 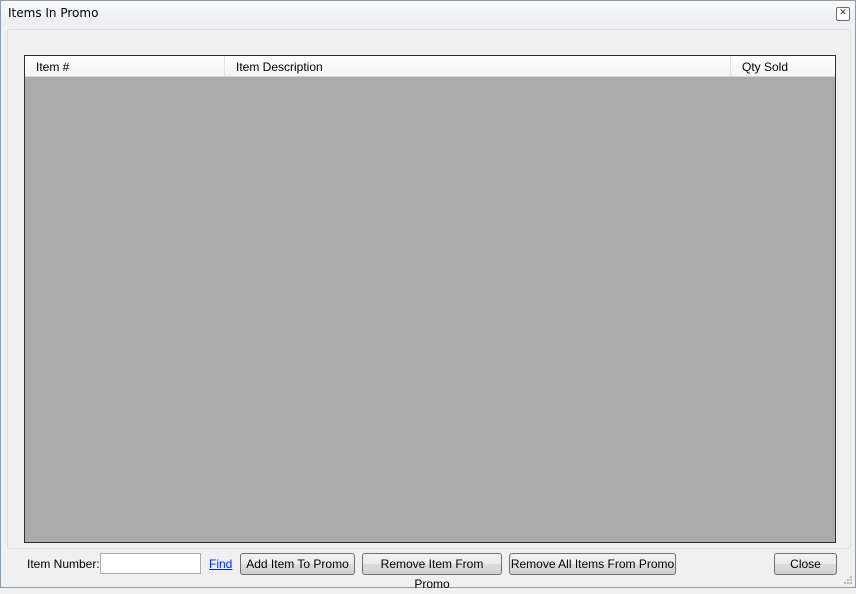 What do you see at coordinates (63, 564) in the screenshot?
I see `item-number-label: Item Number:` at bounding box center [63, 564].